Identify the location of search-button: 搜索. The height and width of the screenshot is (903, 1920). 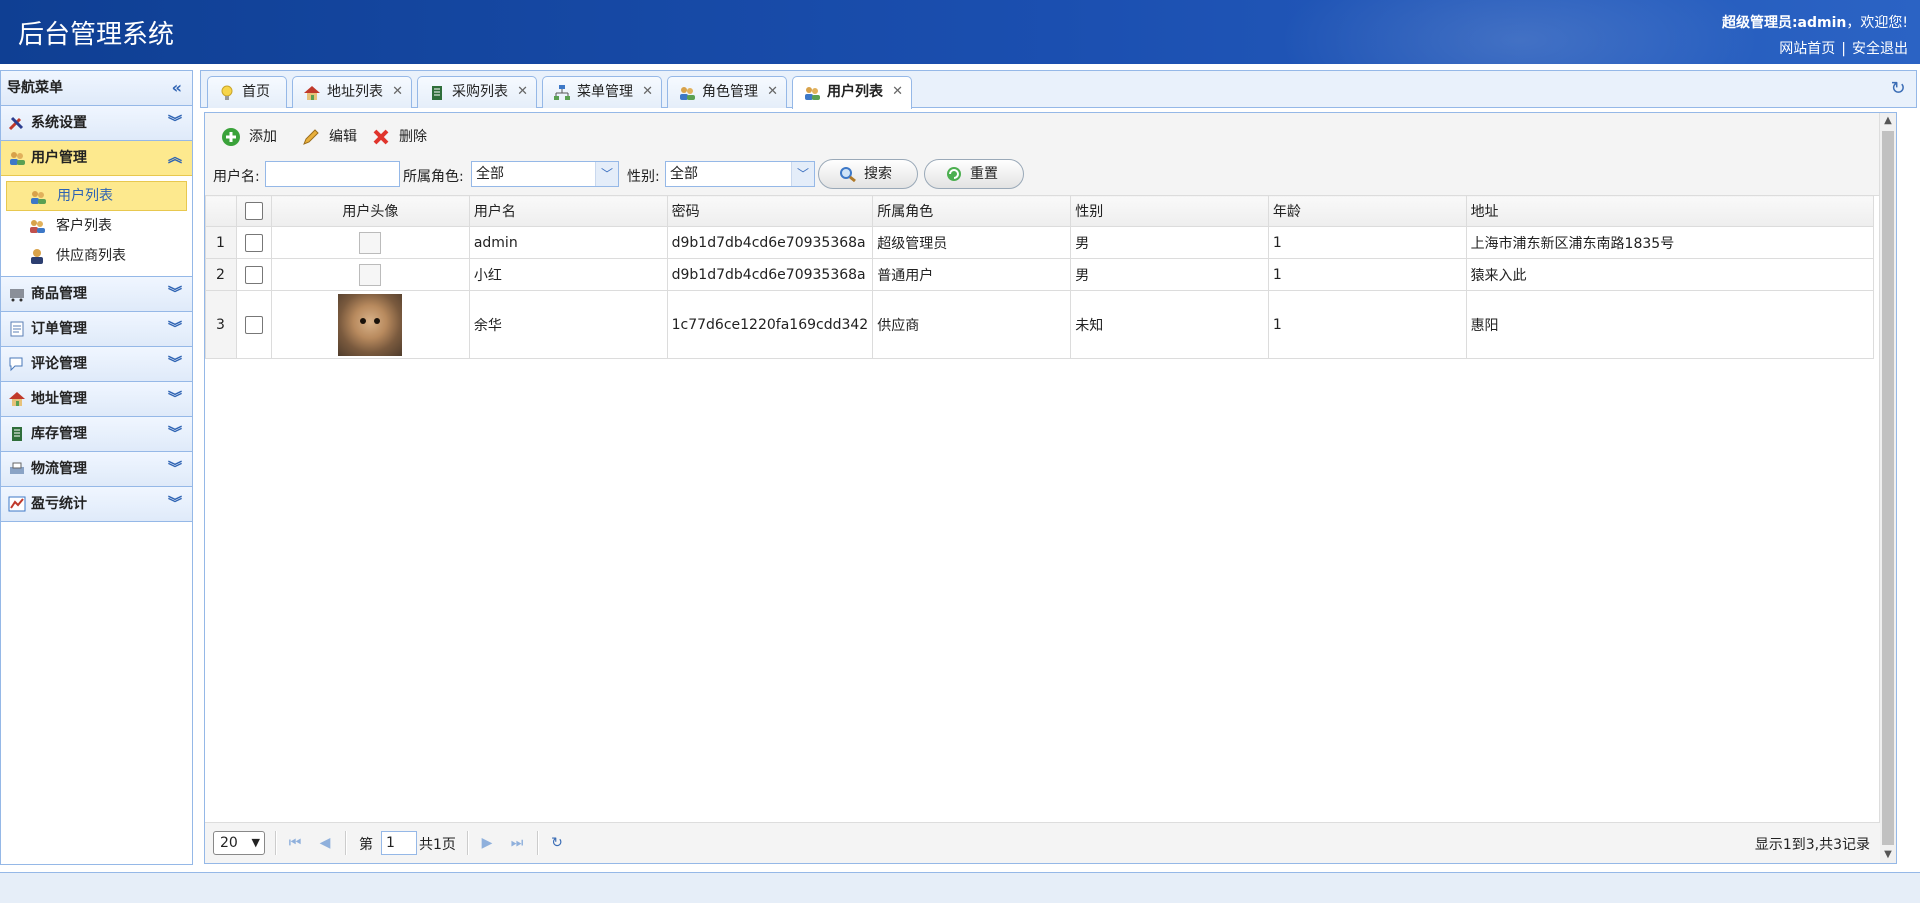
(868, 174).